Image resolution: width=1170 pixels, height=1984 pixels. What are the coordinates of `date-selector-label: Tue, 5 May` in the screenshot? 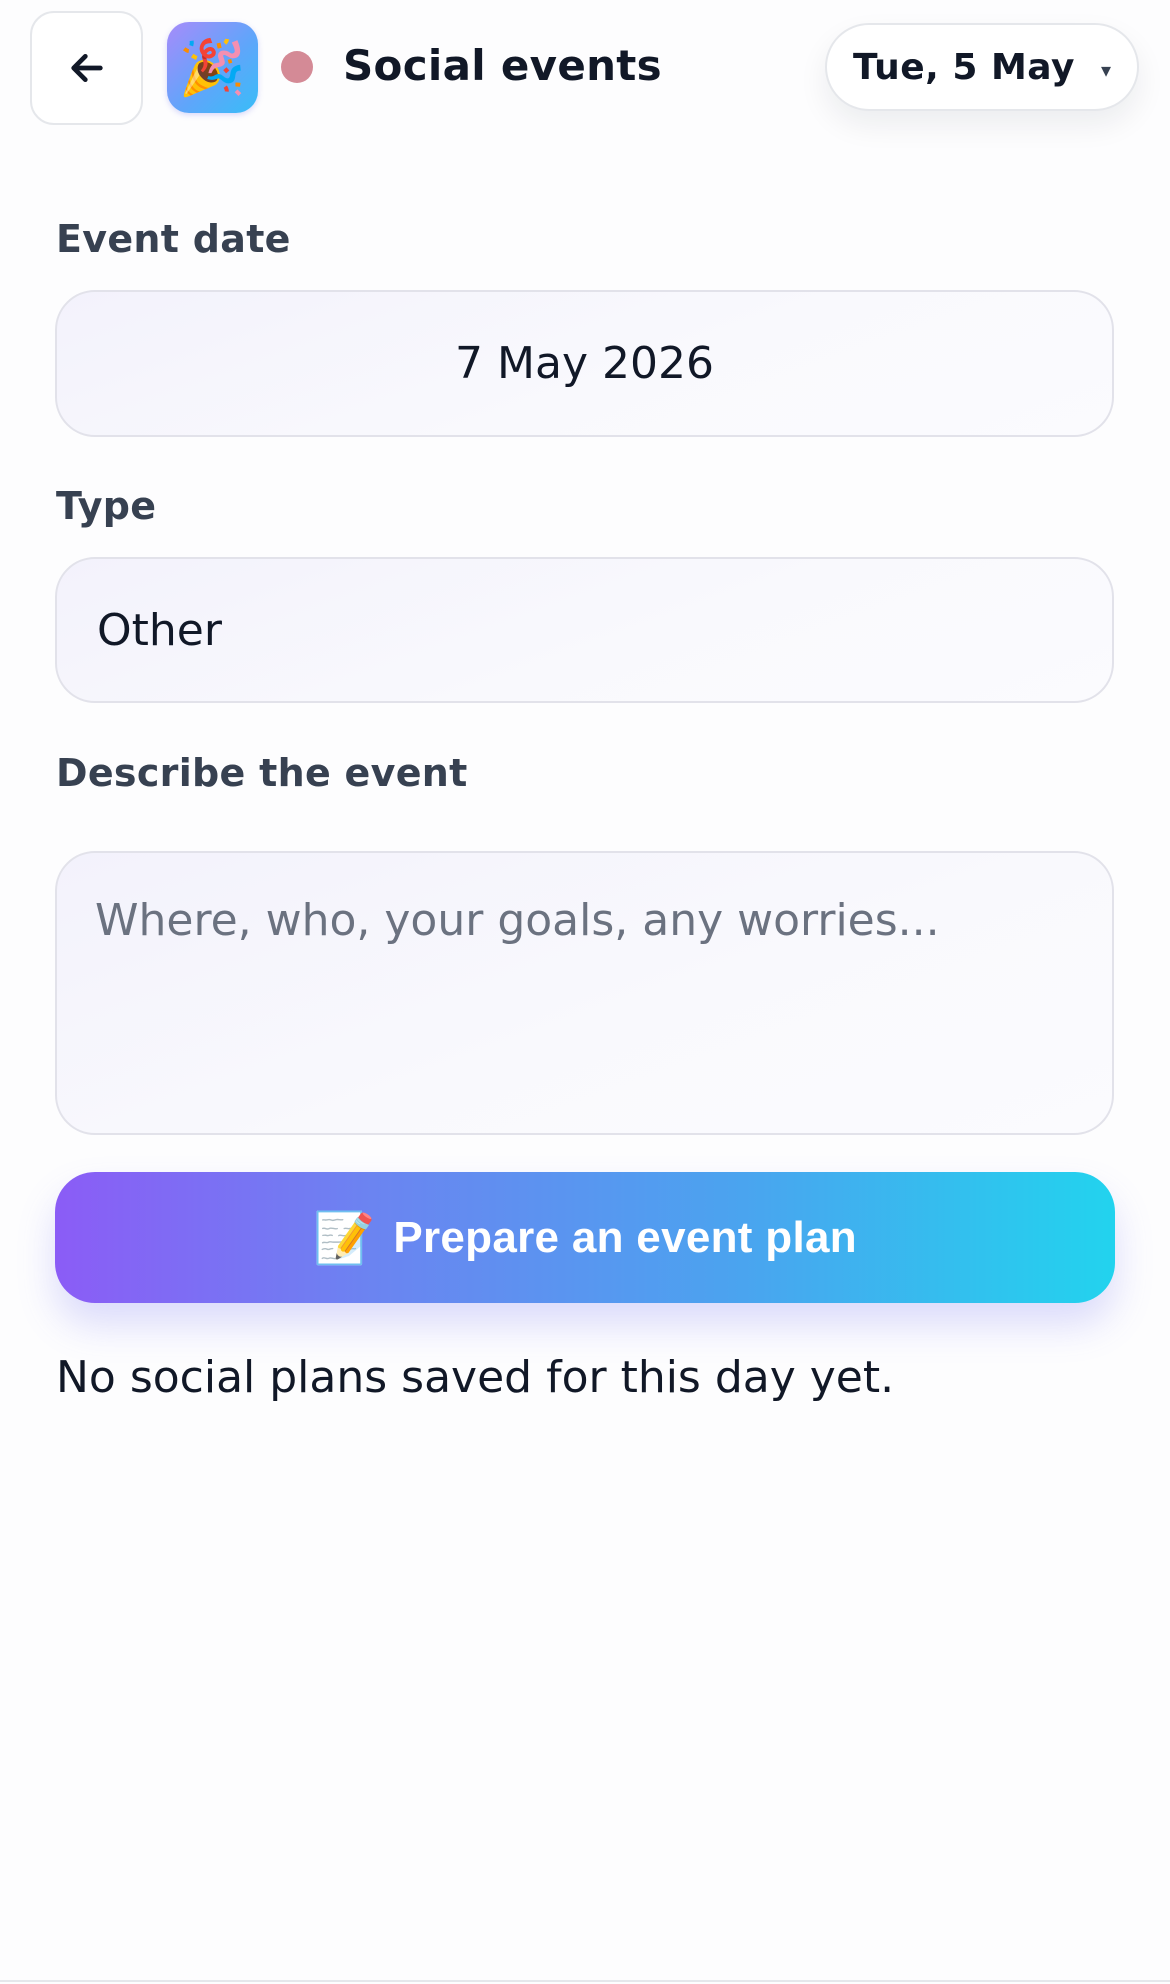 It's located at (964, 67).